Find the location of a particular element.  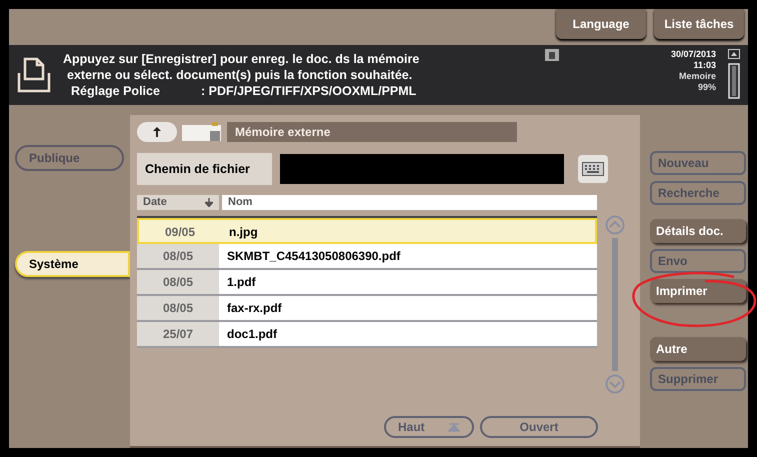

date-cell-text: 09/05 is located at coordinates (180, 232).